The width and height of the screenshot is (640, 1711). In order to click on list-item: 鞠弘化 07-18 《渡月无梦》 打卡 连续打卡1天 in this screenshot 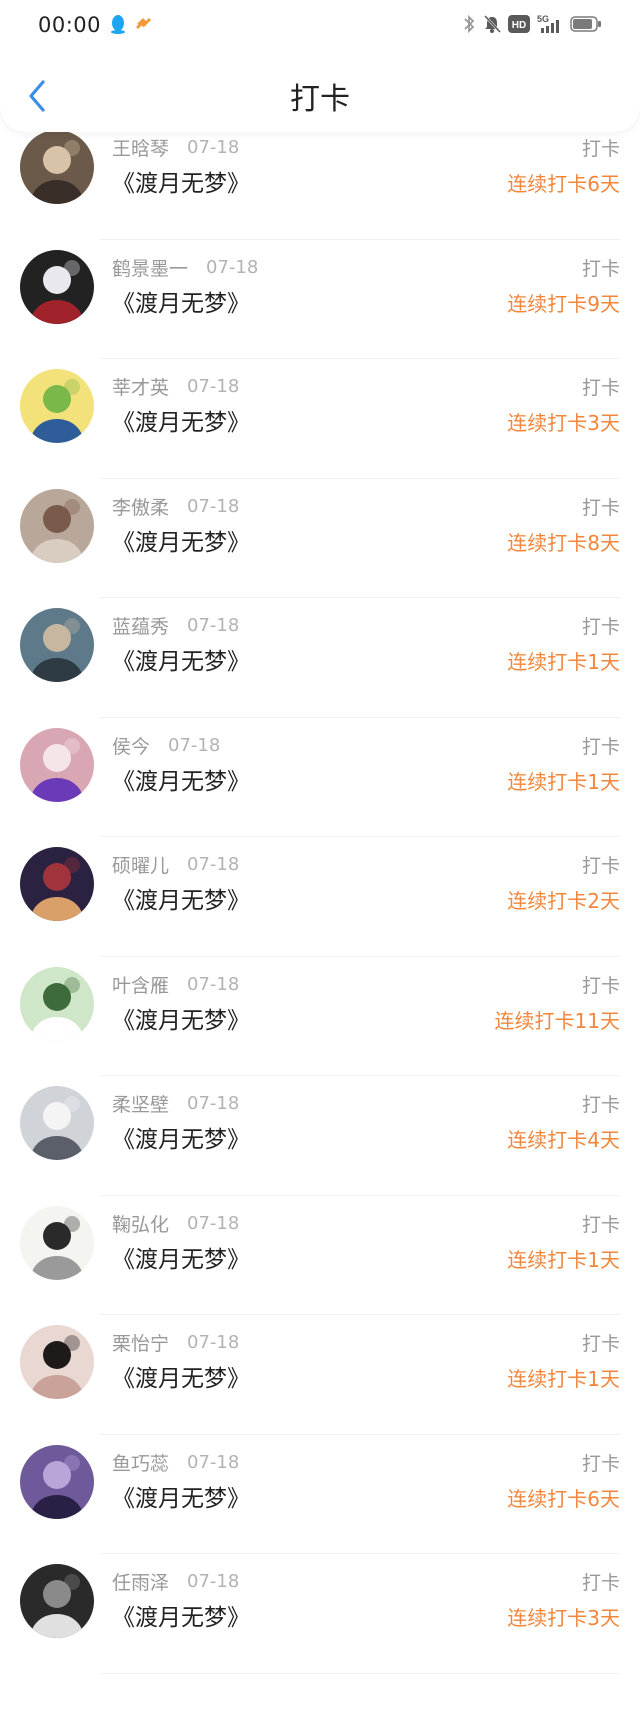, I will do `click(320, 1255)`.